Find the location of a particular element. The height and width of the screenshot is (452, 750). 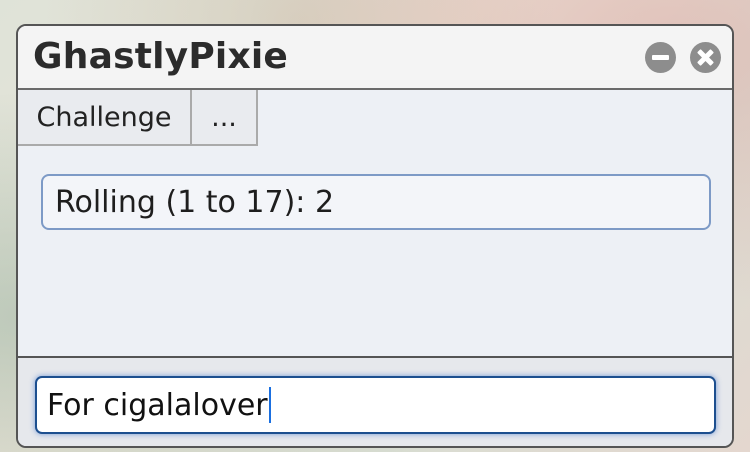

text-caret is located at coordinates (269, 405).